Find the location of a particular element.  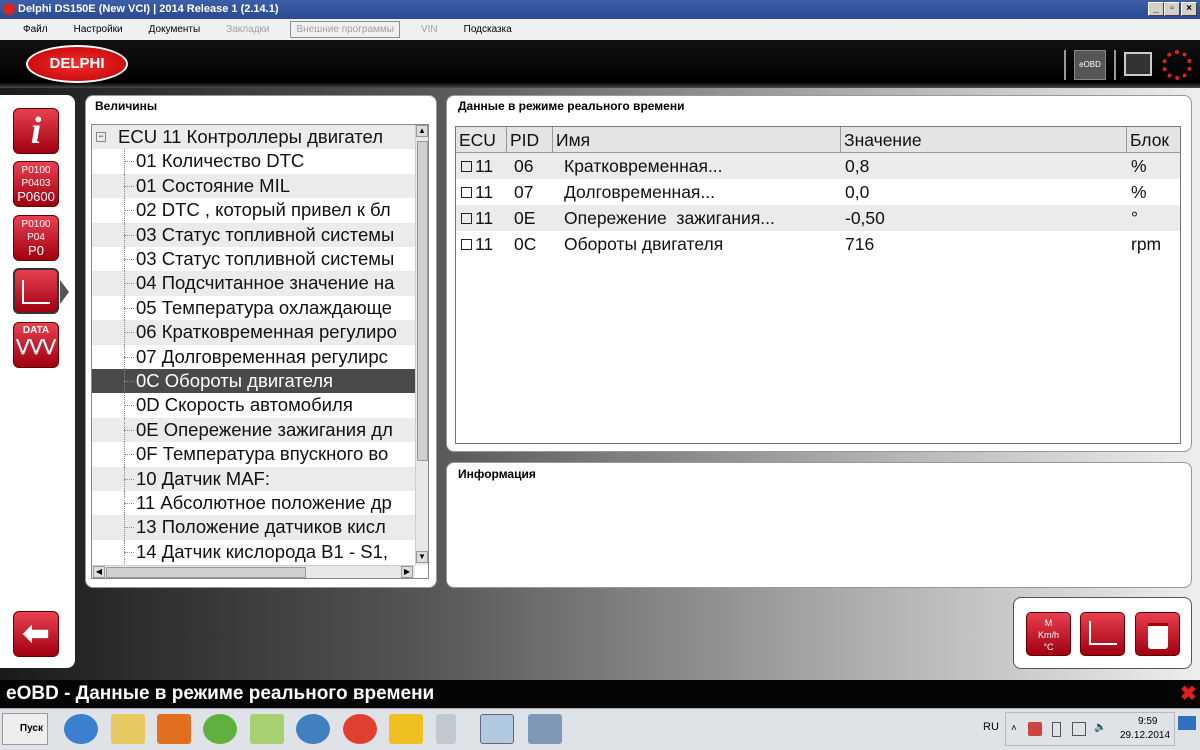

graph-button is located at coordinates (1102, 634).